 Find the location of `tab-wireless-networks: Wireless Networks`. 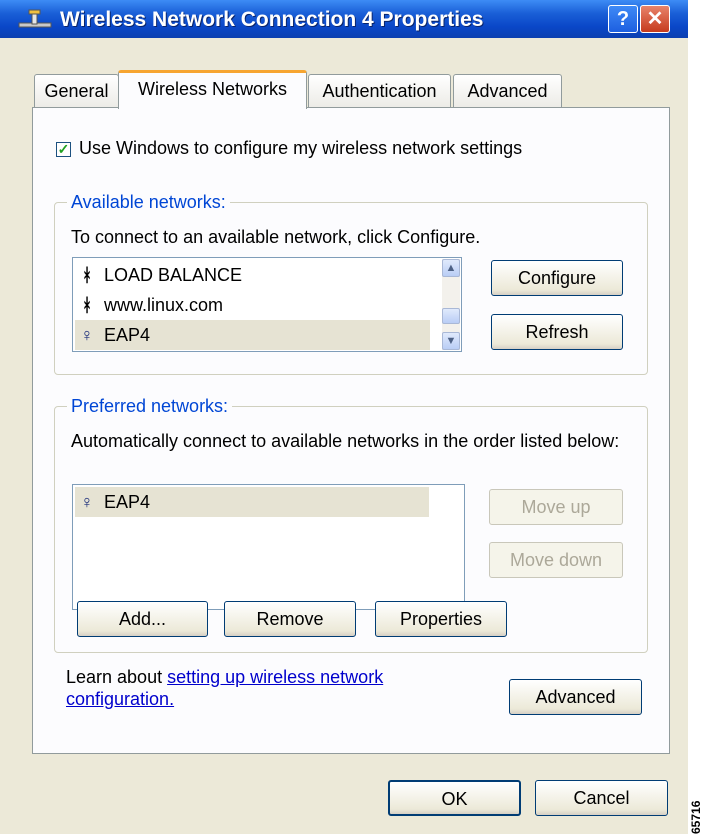

tab-wireless-networks: Wireless Networks is located at coordinates (212, 89).